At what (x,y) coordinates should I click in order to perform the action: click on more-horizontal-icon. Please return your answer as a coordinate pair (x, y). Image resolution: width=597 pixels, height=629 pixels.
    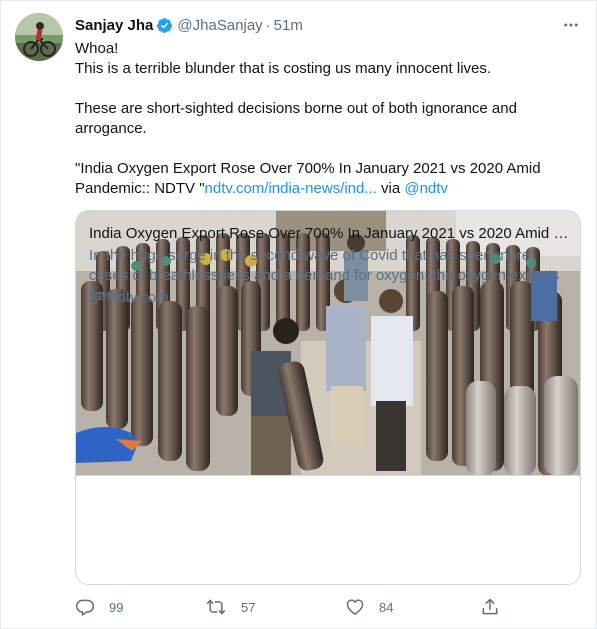
    Looking at the image, I should click on (571, 25).